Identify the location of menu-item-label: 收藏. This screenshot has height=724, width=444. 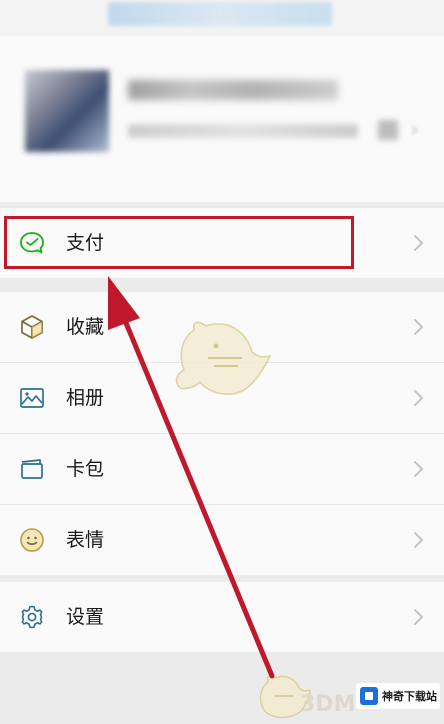
(85, 327).